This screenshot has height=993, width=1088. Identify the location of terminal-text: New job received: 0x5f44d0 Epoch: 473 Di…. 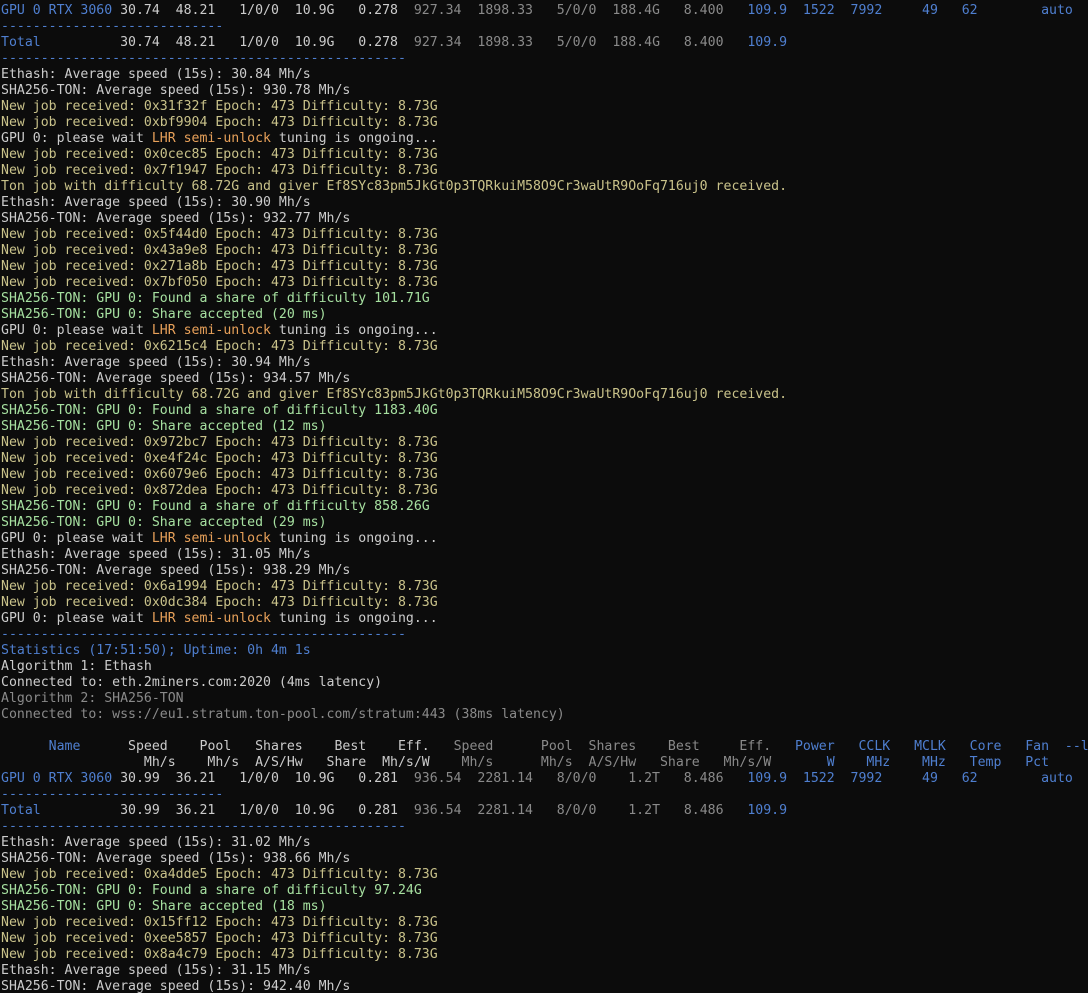
(219, 234).